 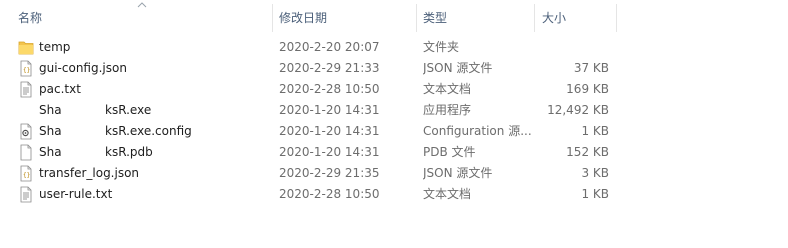 What do you see at coordinates (447, 110) in the screenshot?
I see `file-type: 应用程序` at bounding box center [447, 110].